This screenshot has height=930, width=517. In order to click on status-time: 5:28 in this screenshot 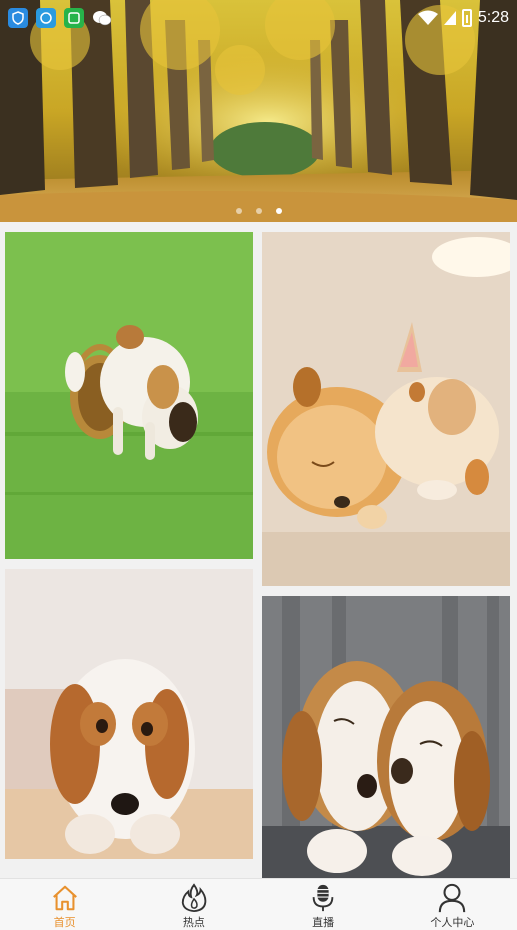, I will do `click(493, 17)`.